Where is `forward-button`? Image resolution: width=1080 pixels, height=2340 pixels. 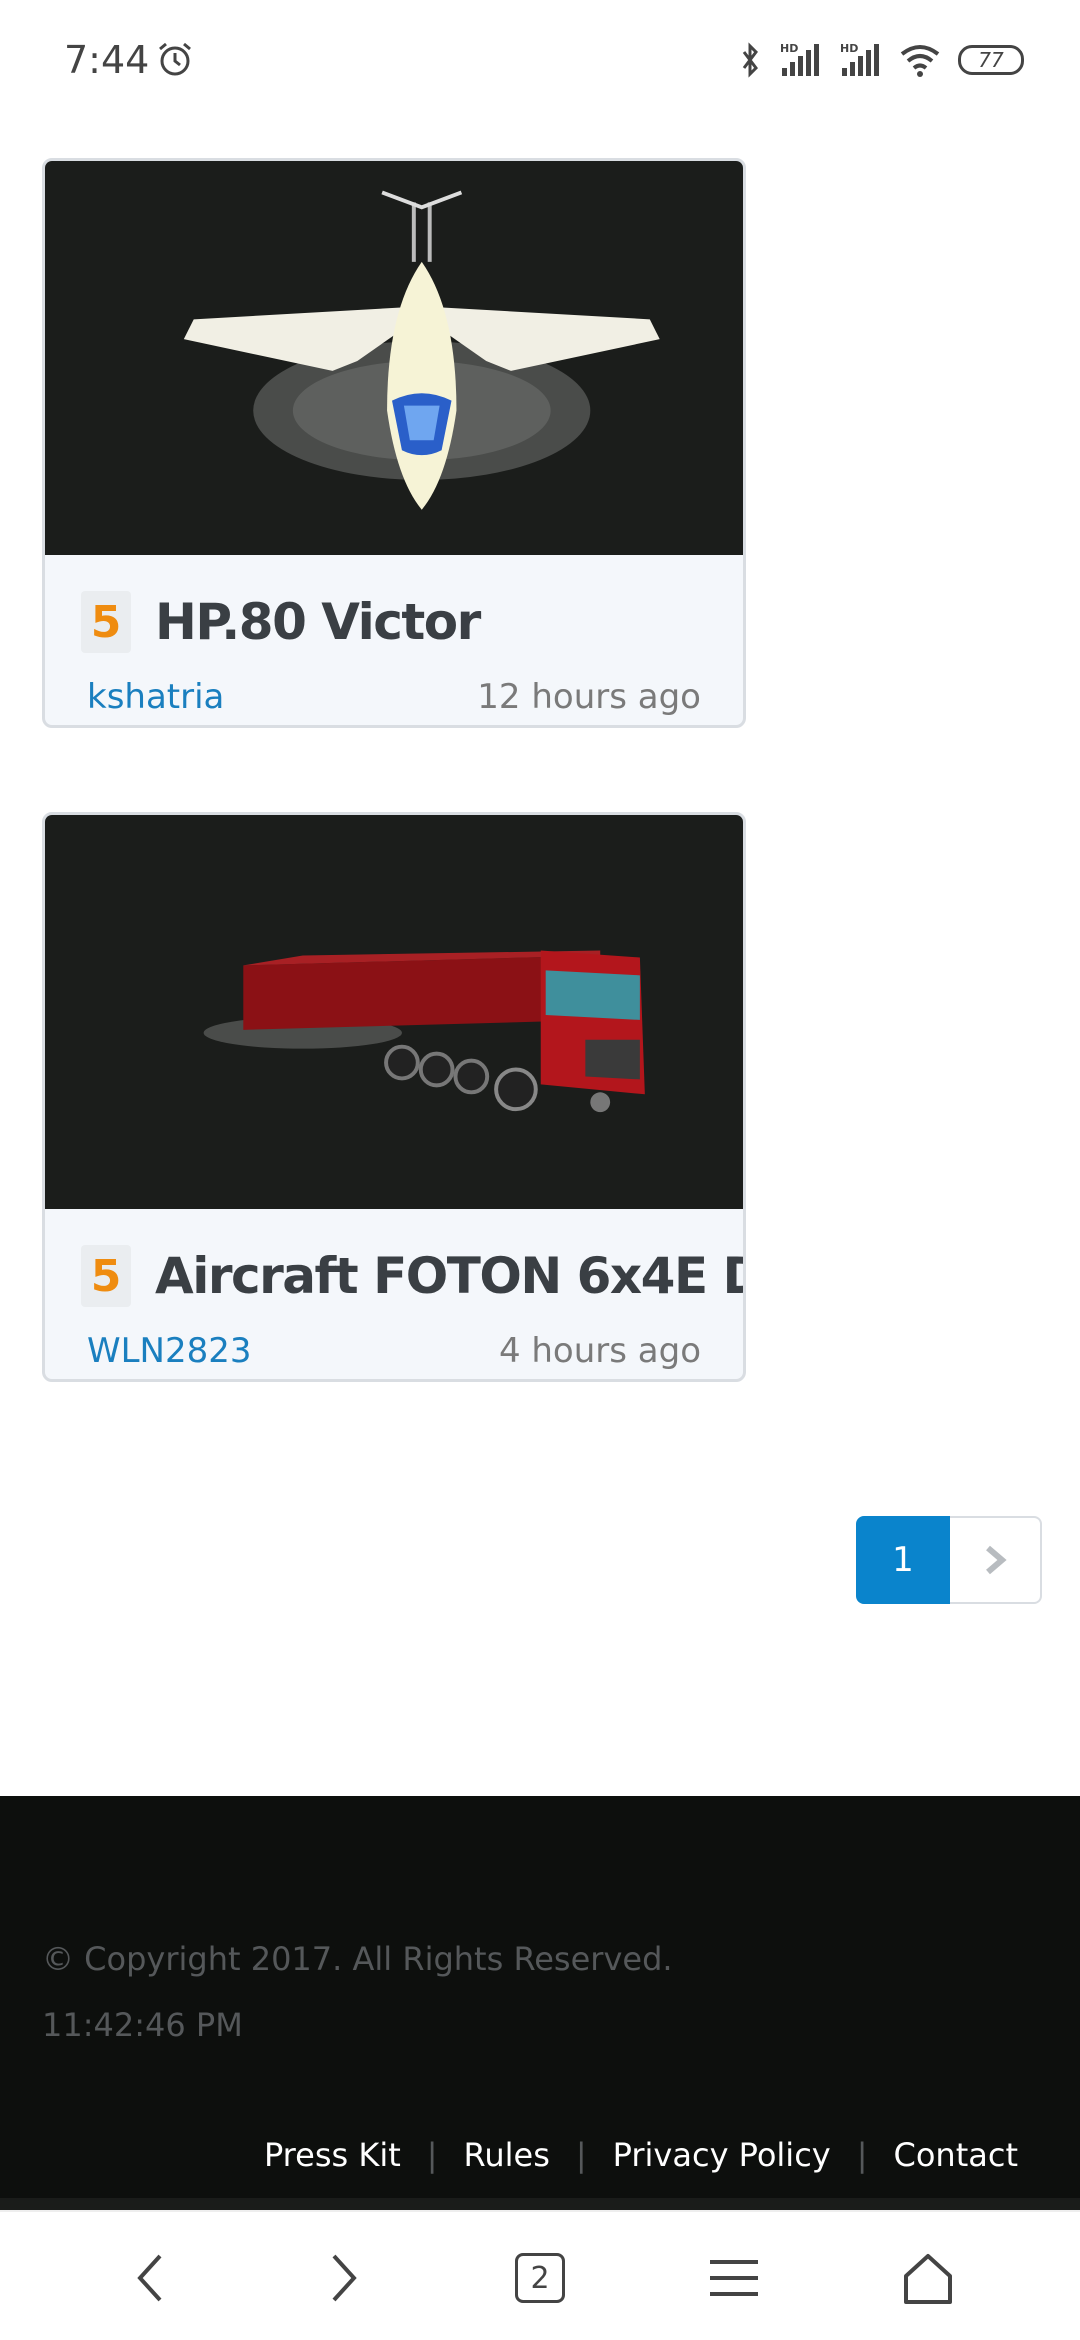 forward-button is located at coordinates (344, 2278).